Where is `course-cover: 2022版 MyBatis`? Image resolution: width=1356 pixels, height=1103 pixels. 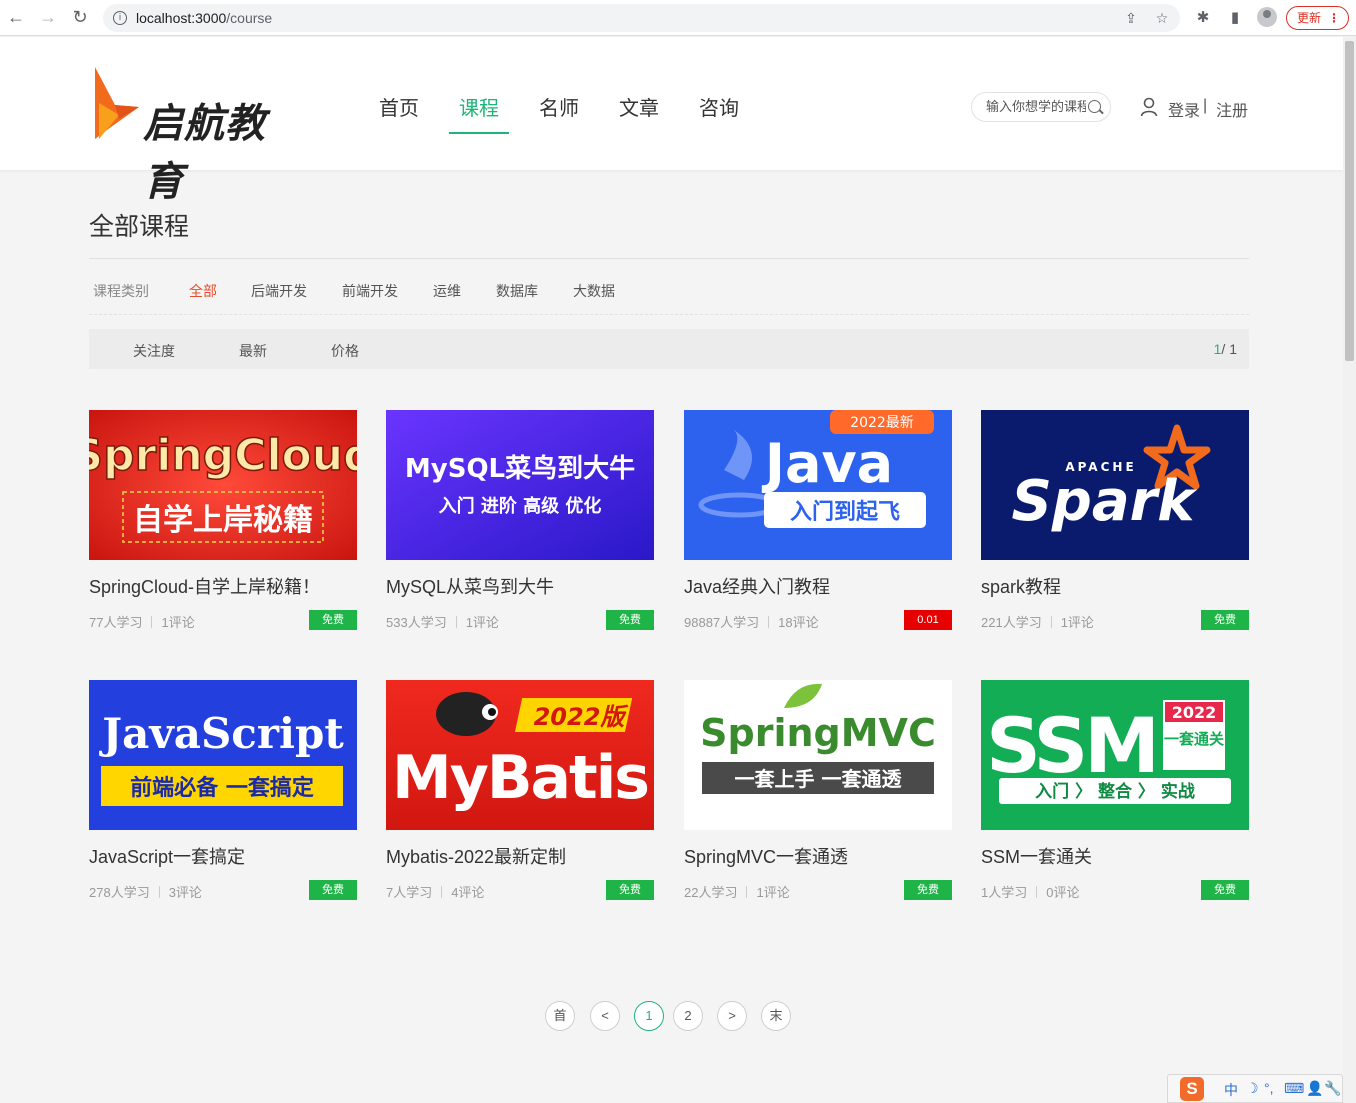
course-cover: 2022版 MyBatis is located at coordinates (520, 755).